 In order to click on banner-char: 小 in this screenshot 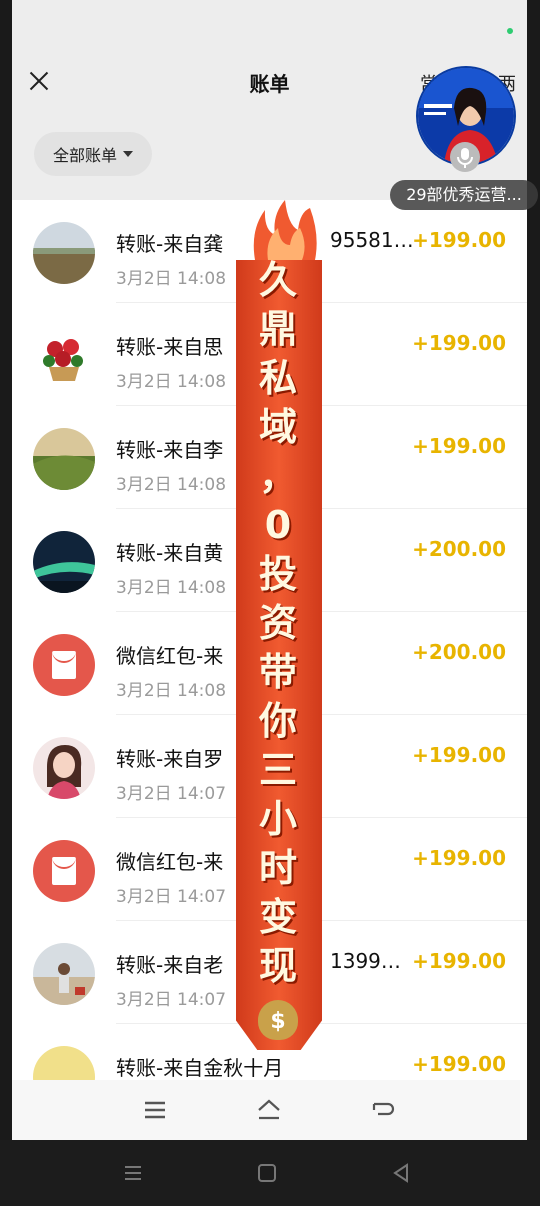, I will do `click(277, 819)`.